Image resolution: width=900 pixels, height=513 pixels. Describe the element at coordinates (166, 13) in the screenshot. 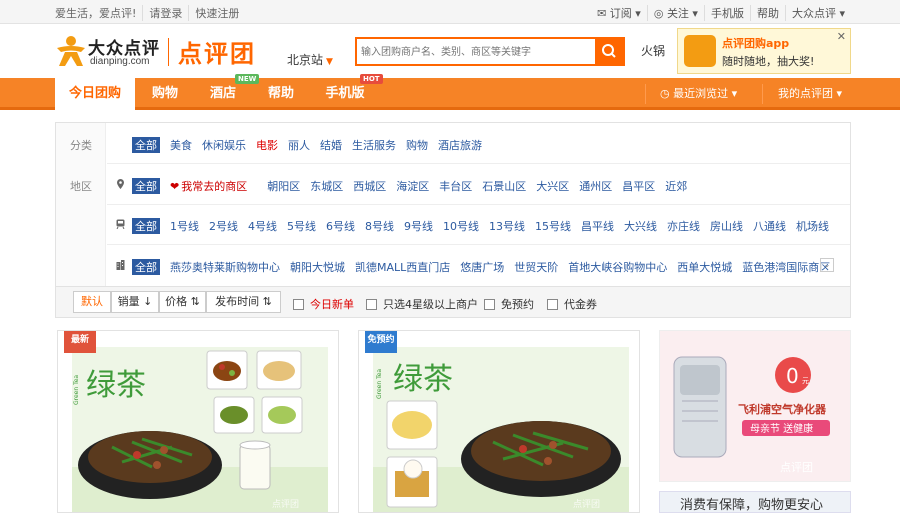

I see `login-link: 请登录` at that location.